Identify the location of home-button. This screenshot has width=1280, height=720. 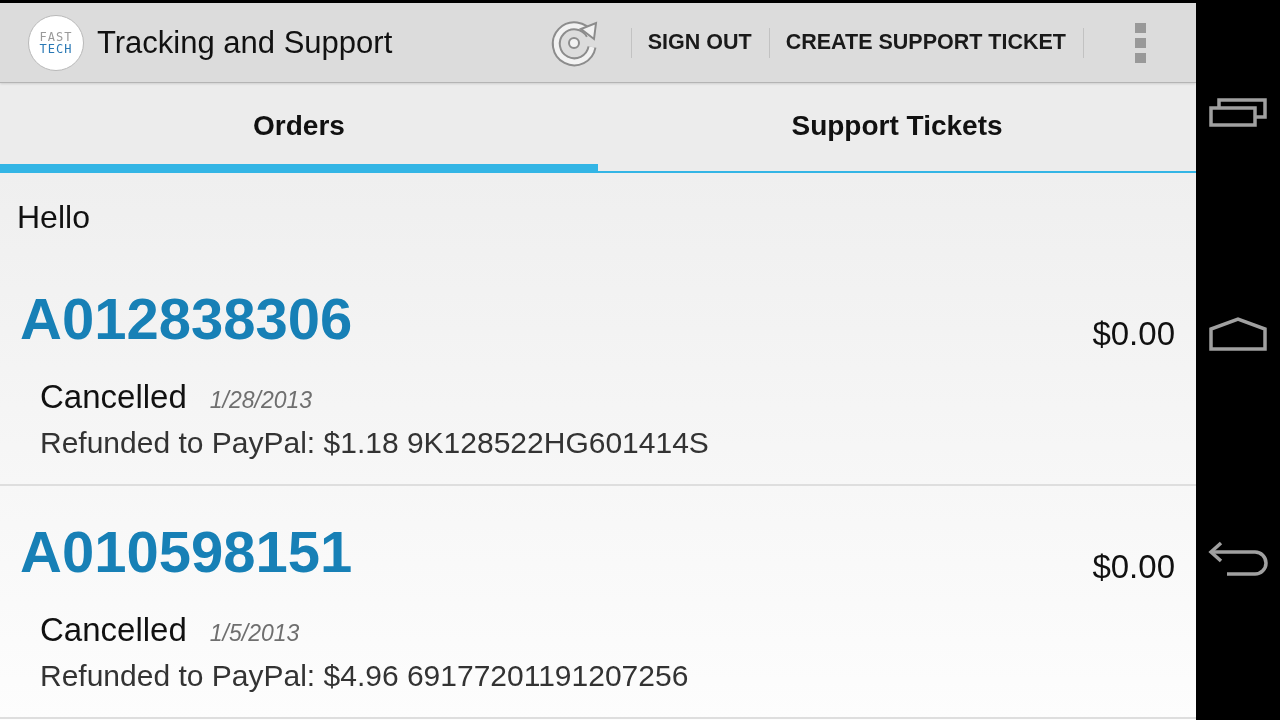
(1238, 334).